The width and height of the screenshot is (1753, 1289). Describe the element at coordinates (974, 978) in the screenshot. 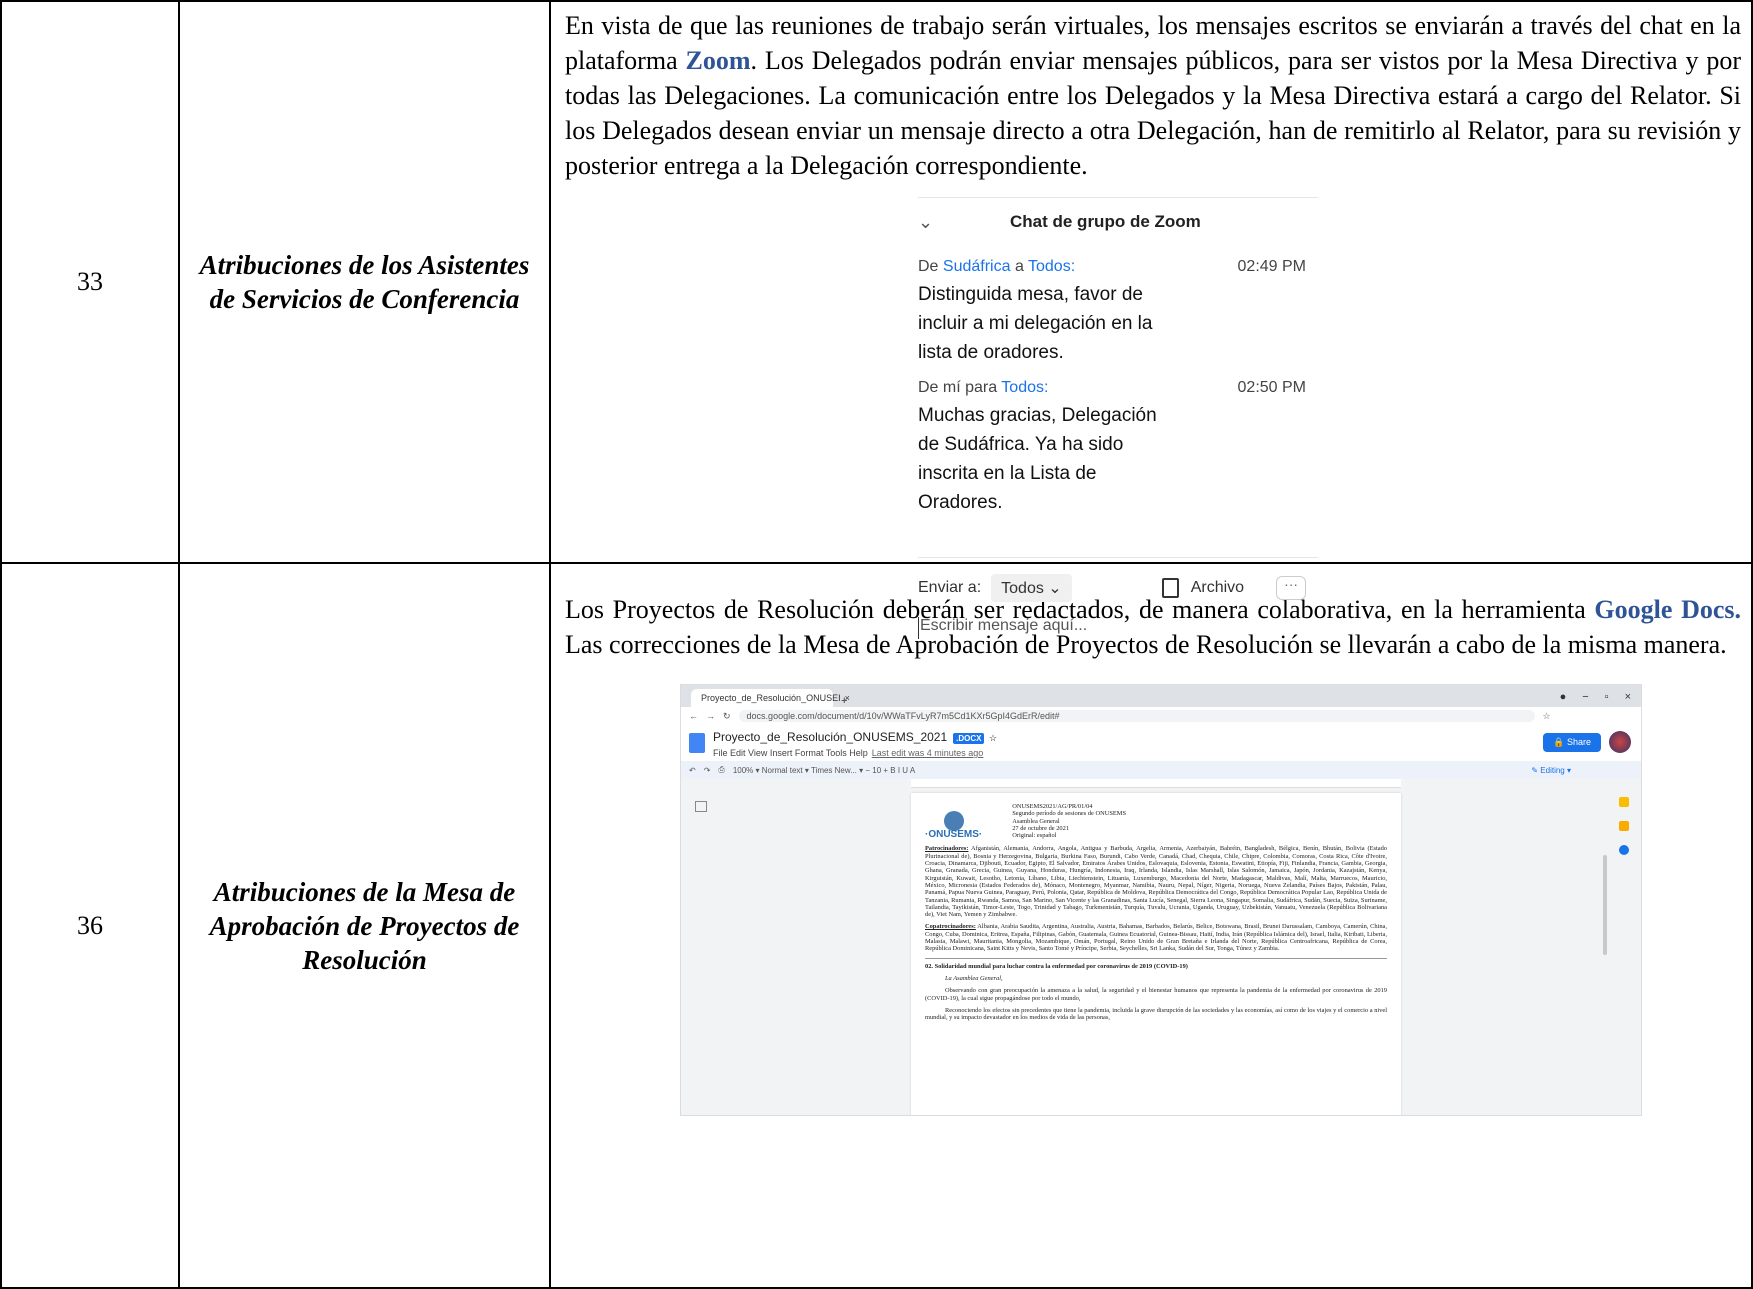

I see `assembly-line: La Asamblea General,` at that location.